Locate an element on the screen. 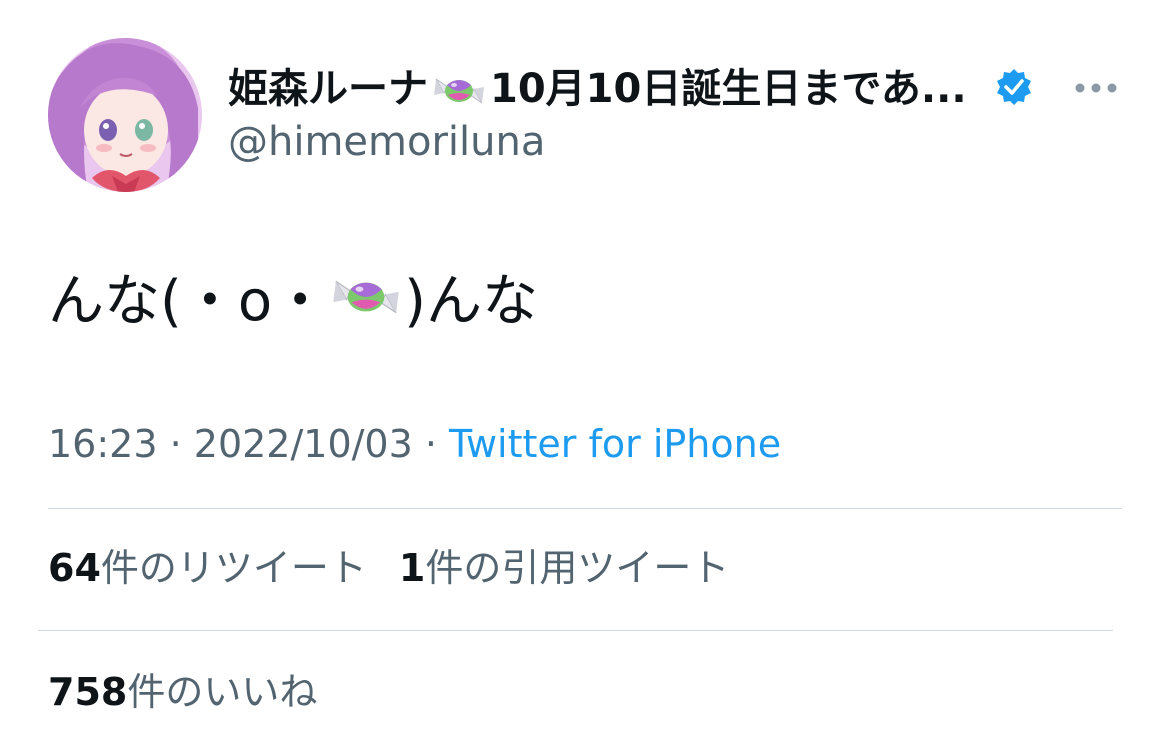 The width and height of the screenshot is (1170, 733). avatar-illustration-icon is located at coordinates (125, 115).